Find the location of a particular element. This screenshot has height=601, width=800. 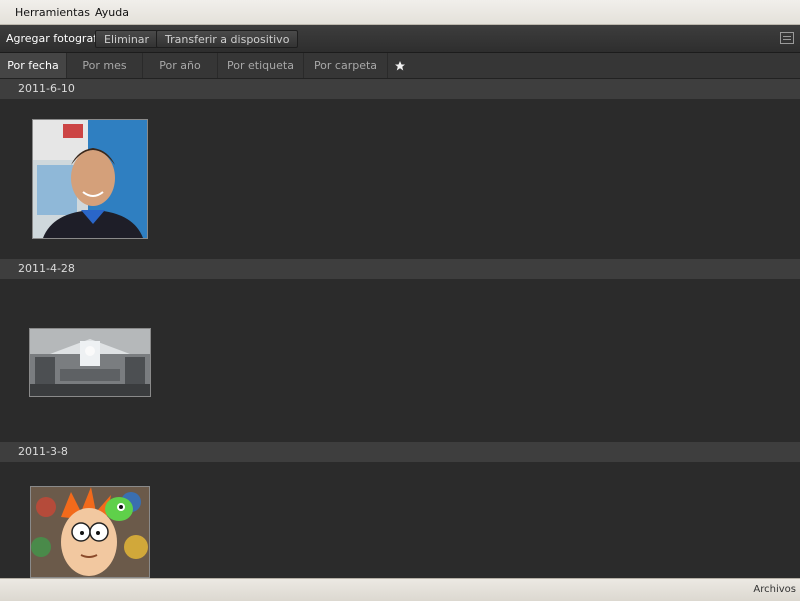

date-group-header: 2011-3-8 is located at coordinates (400, 452).